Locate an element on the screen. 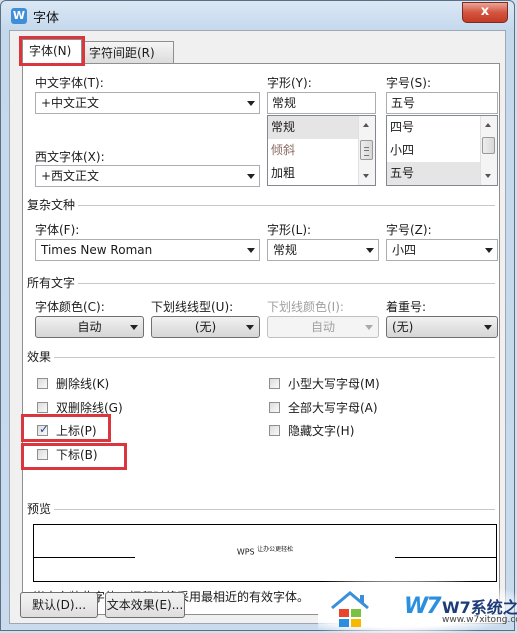 This screenshot has height=633, width=517. font-style-scrollbar is located at coordinates (366, 150).